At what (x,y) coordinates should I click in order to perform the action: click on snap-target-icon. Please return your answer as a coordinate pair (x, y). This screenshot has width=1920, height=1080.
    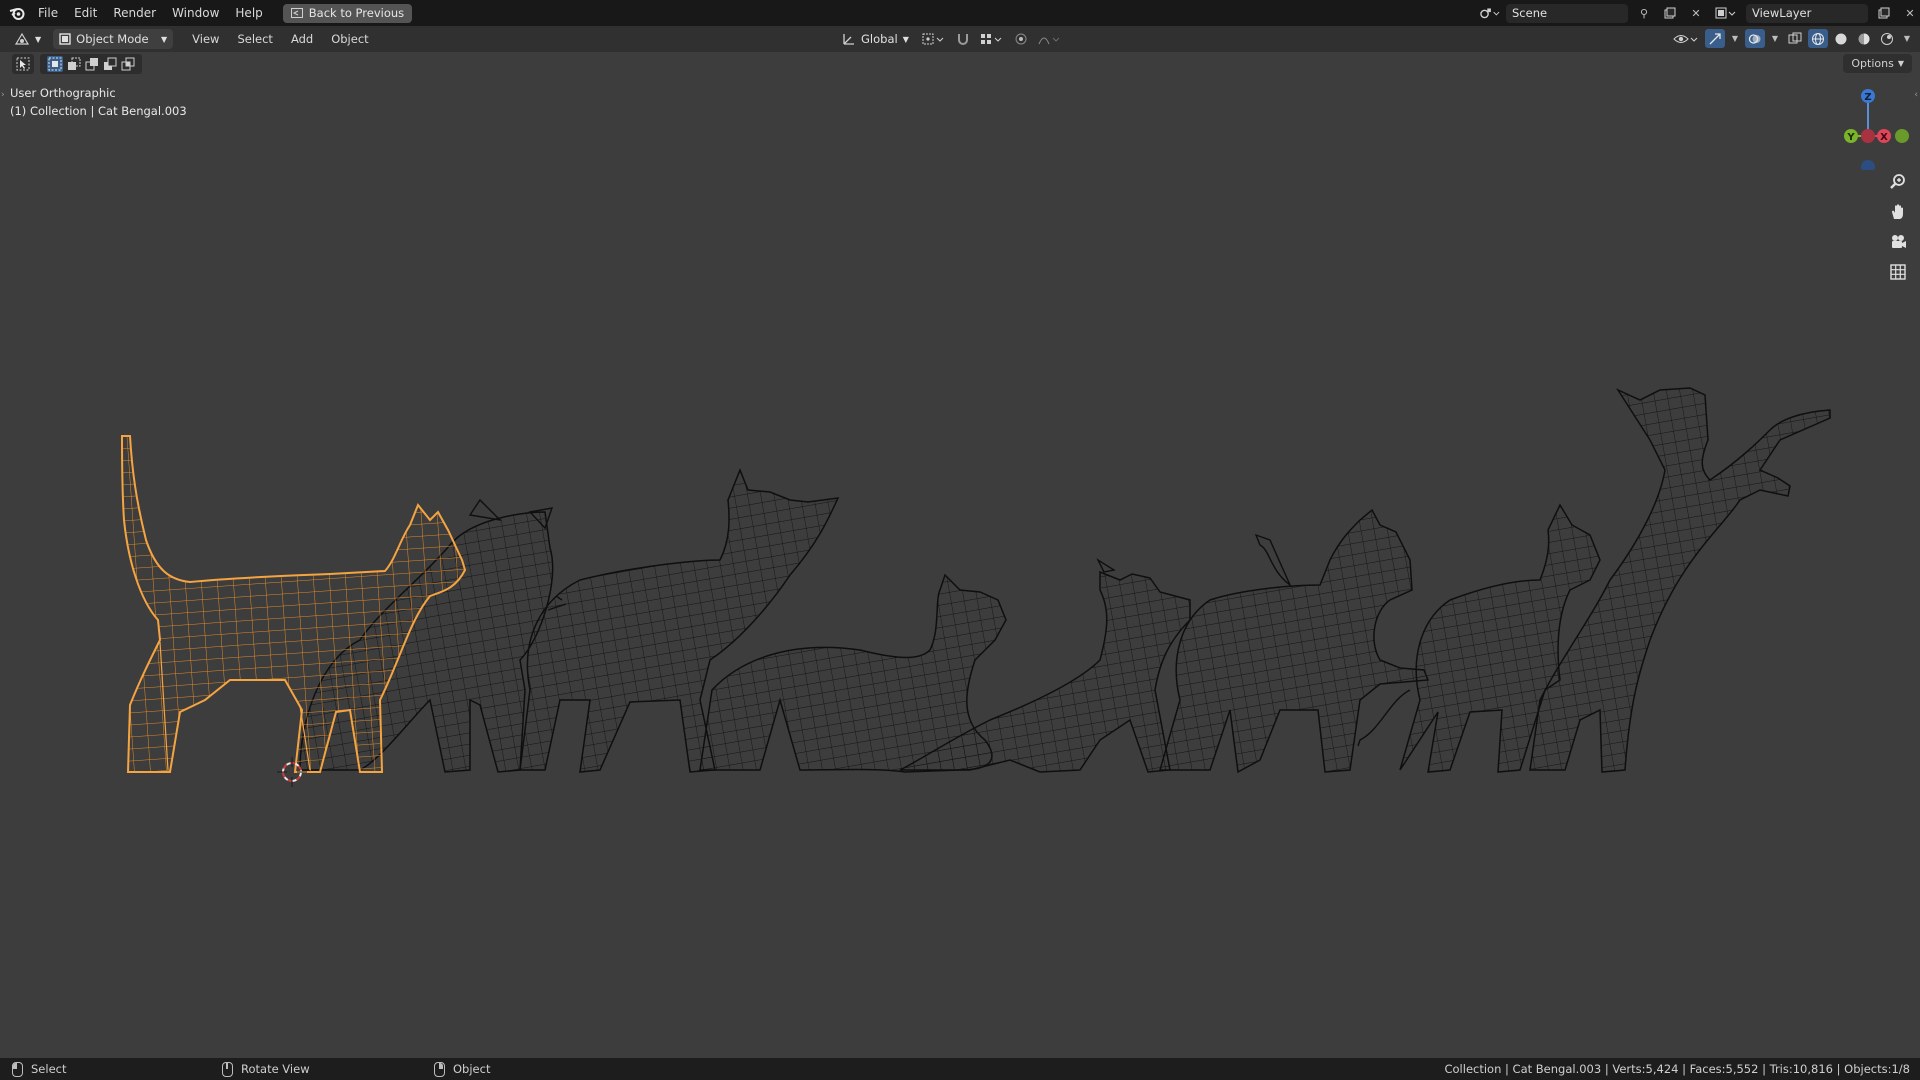
    Looking at the image, I should click on (992, 39).